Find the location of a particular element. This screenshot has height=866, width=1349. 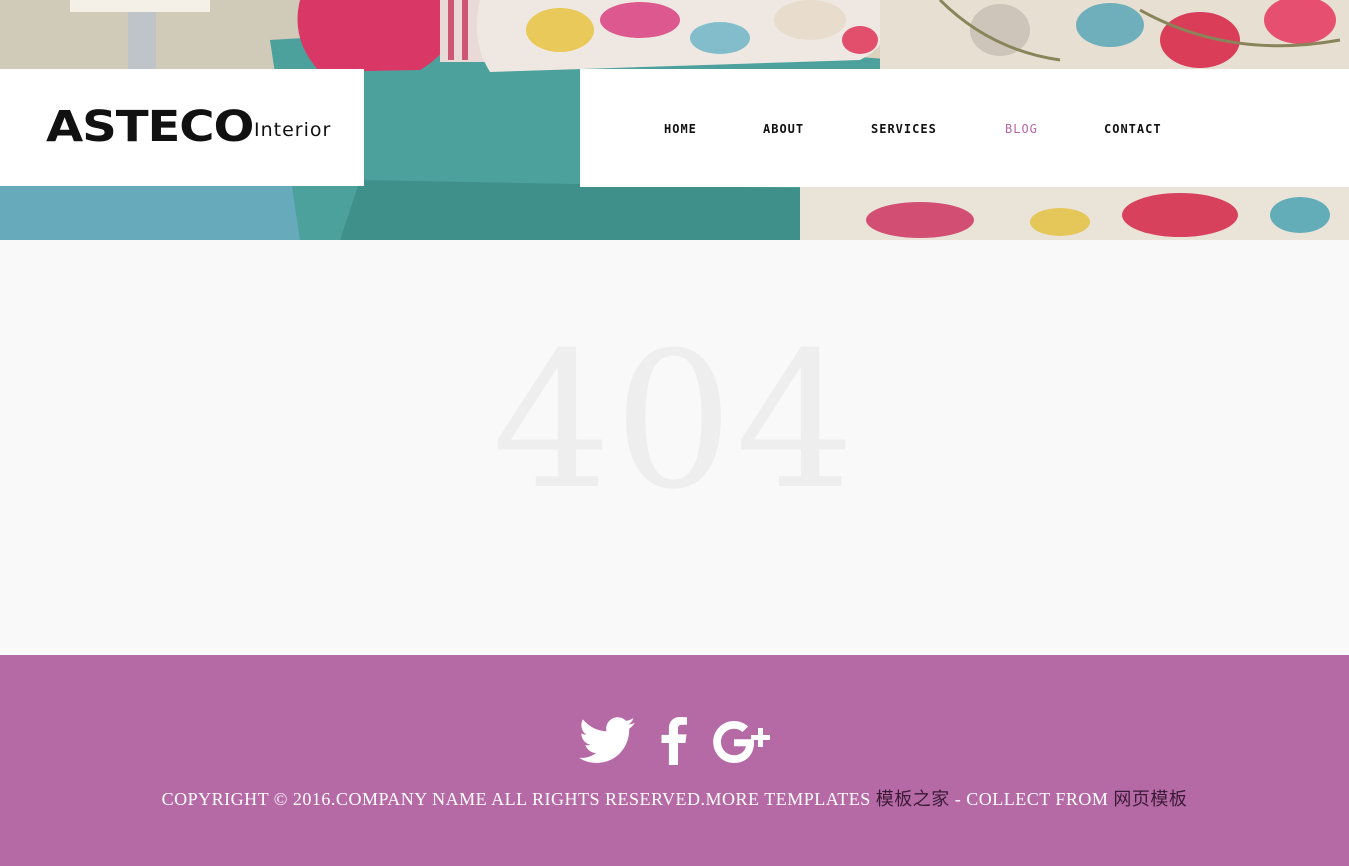

logo-wordmark: ASTECO is located at coordinates (150, 127).